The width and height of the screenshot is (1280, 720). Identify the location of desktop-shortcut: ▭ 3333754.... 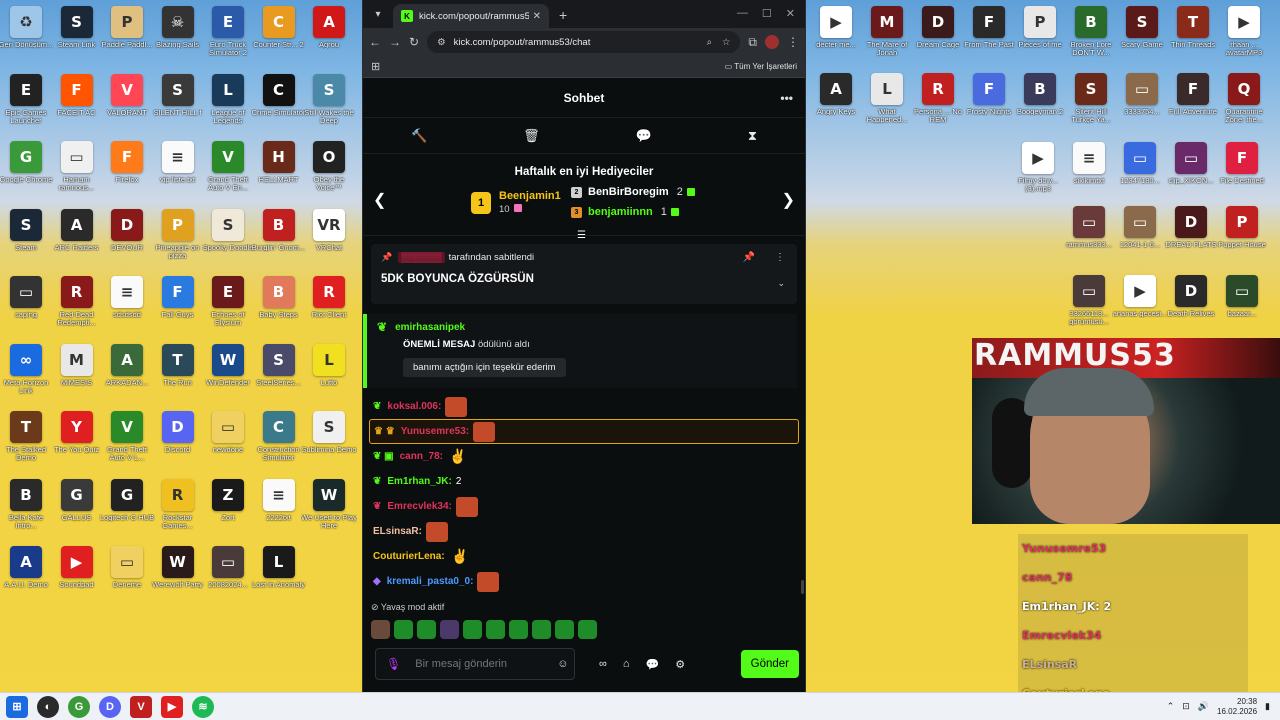
(1142, 94).